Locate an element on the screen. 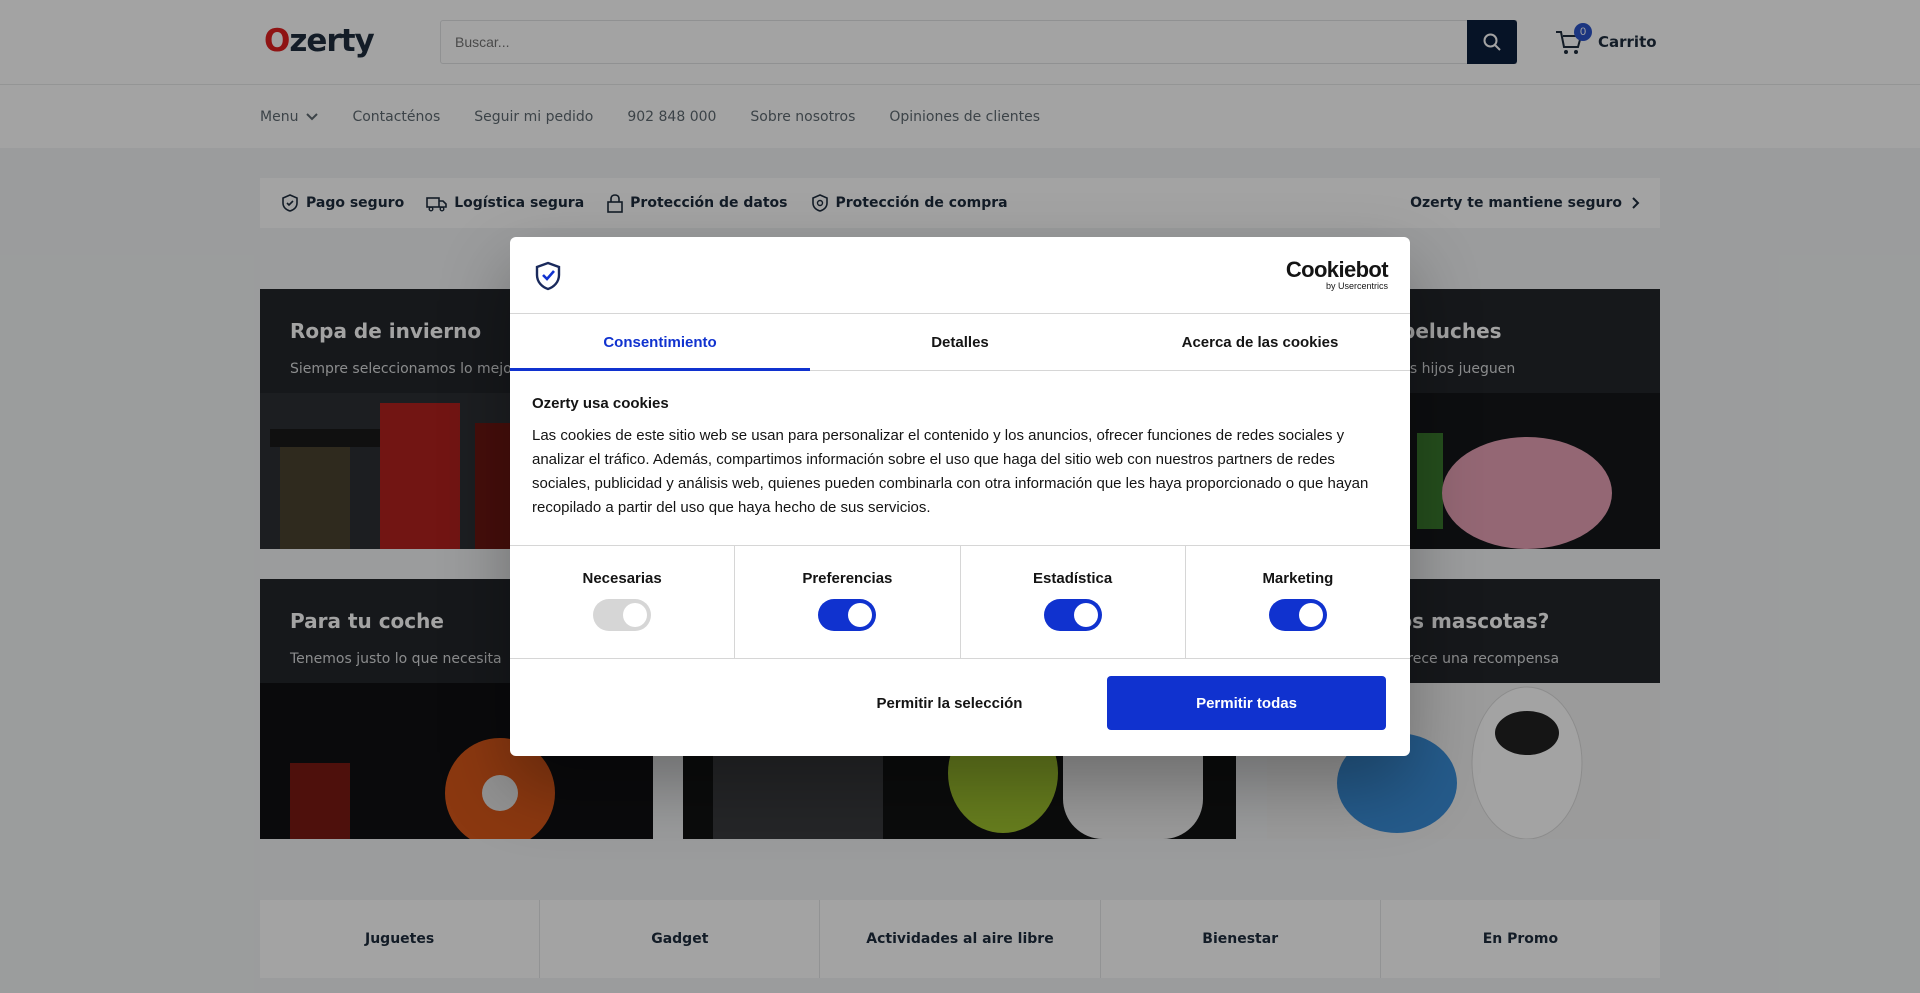 The image size is (1920, 993). cookiebot-brand: Cookiebot is located at coordinates (1337, 269).